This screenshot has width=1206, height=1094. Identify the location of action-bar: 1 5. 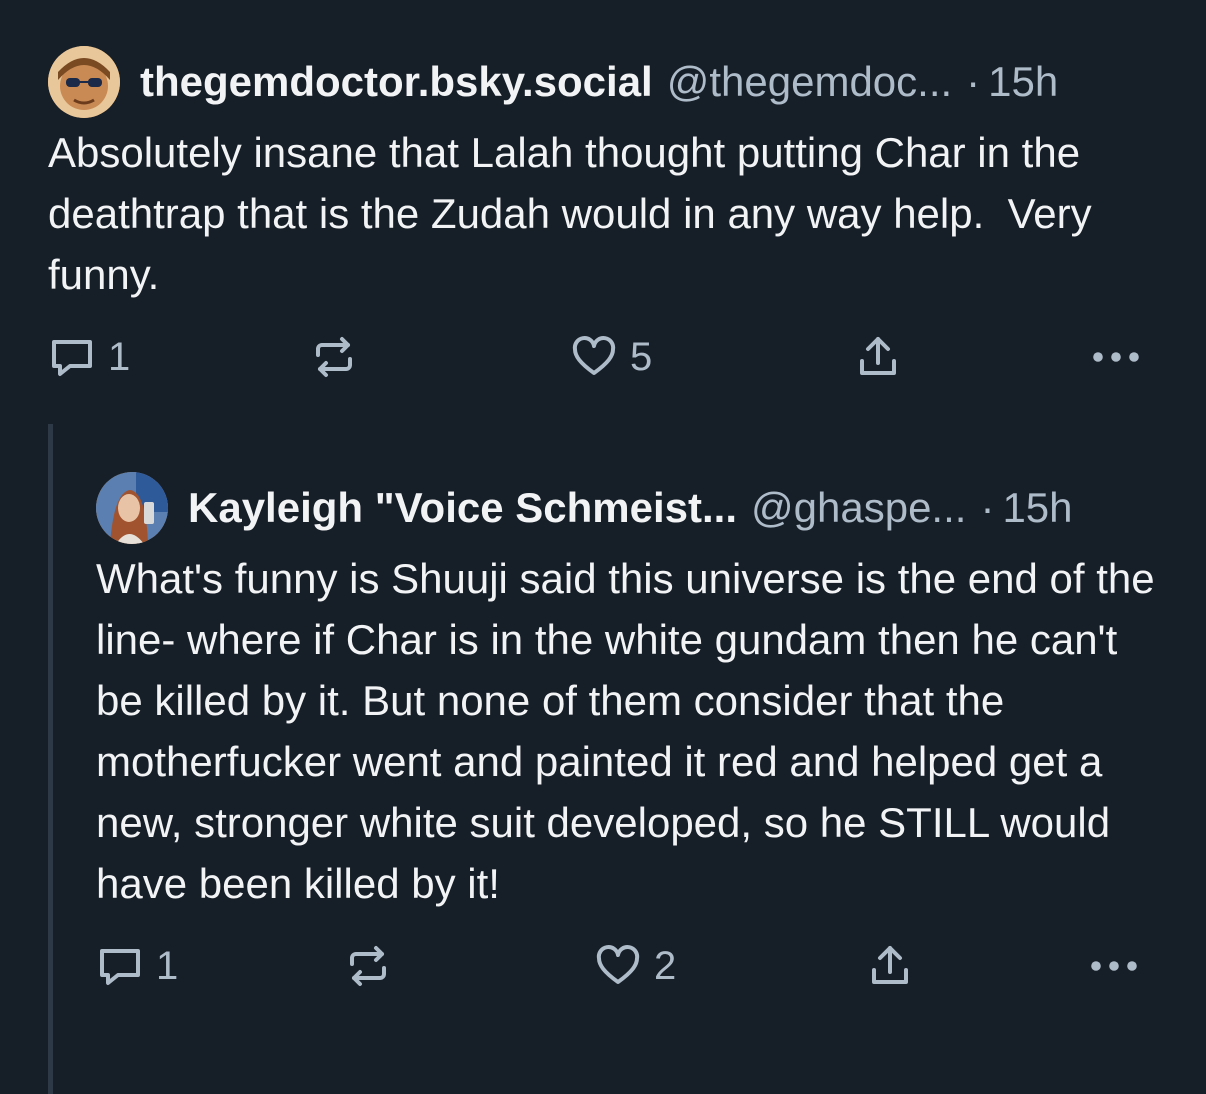
(608, 357).